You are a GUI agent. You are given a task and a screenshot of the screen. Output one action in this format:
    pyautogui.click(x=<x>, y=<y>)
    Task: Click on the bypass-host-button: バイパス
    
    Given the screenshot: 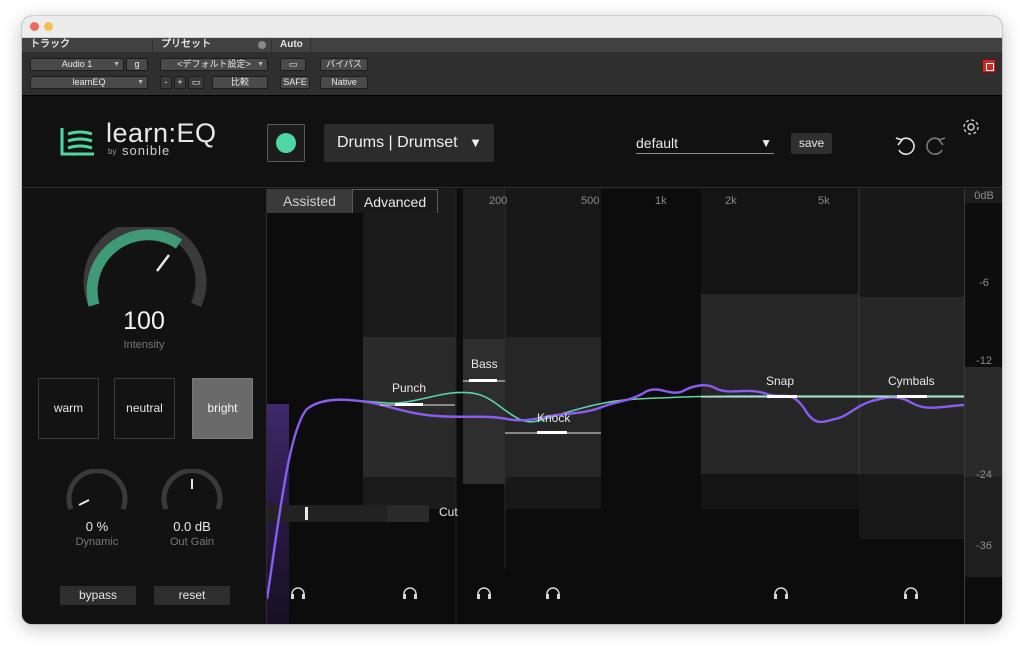 What is the action you would take?
    pyautogui.click(x=344, y=64)
    